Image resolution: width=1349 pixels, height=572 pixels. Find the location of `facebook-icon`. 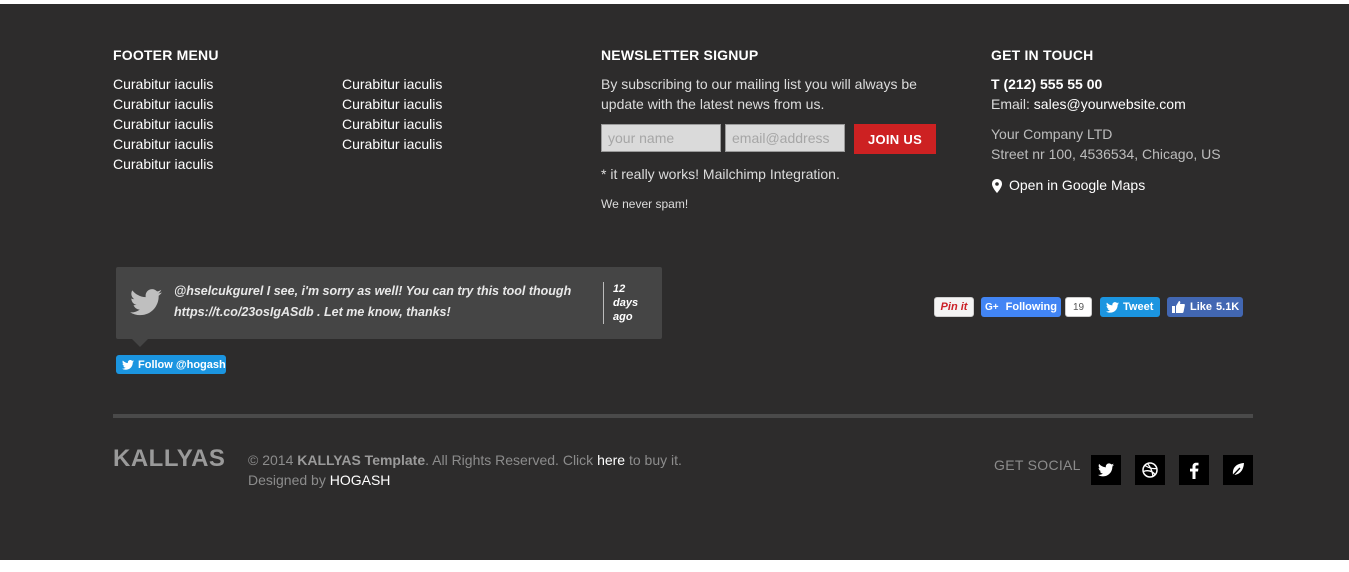

facebook-icon is located at coordinates (1194, 470).